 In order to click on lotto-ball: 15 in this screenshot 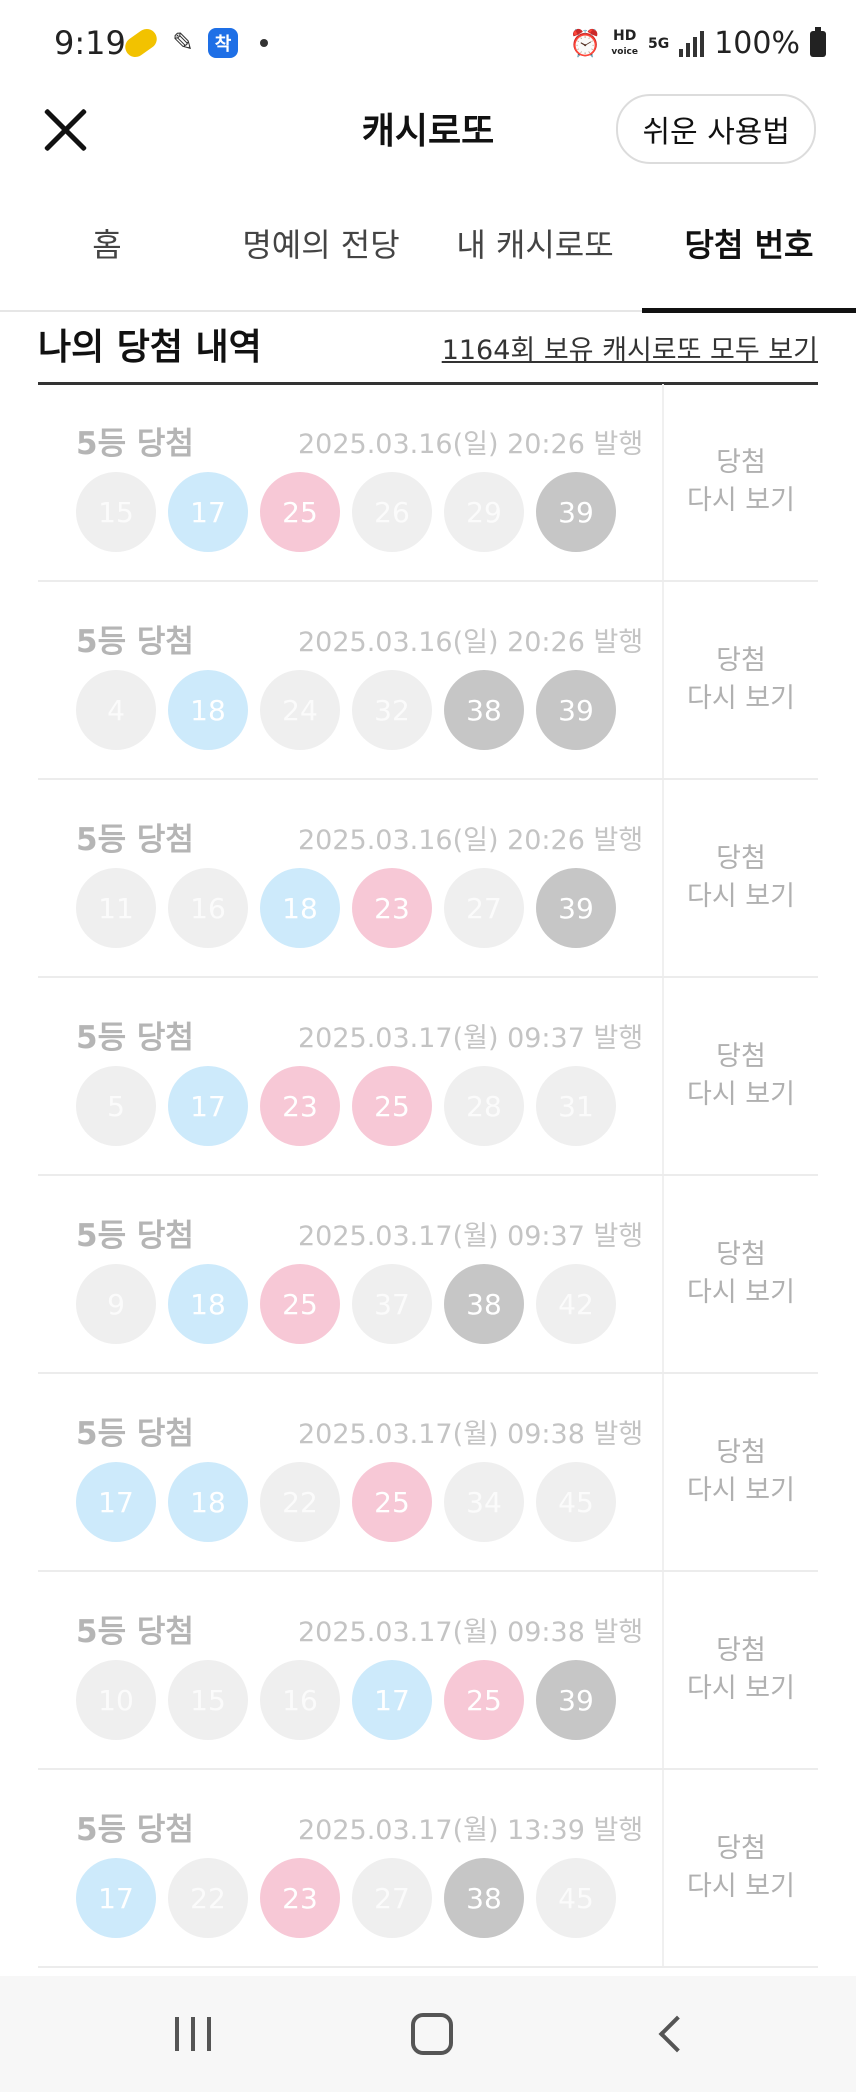, I will do `click(116, 512)`.